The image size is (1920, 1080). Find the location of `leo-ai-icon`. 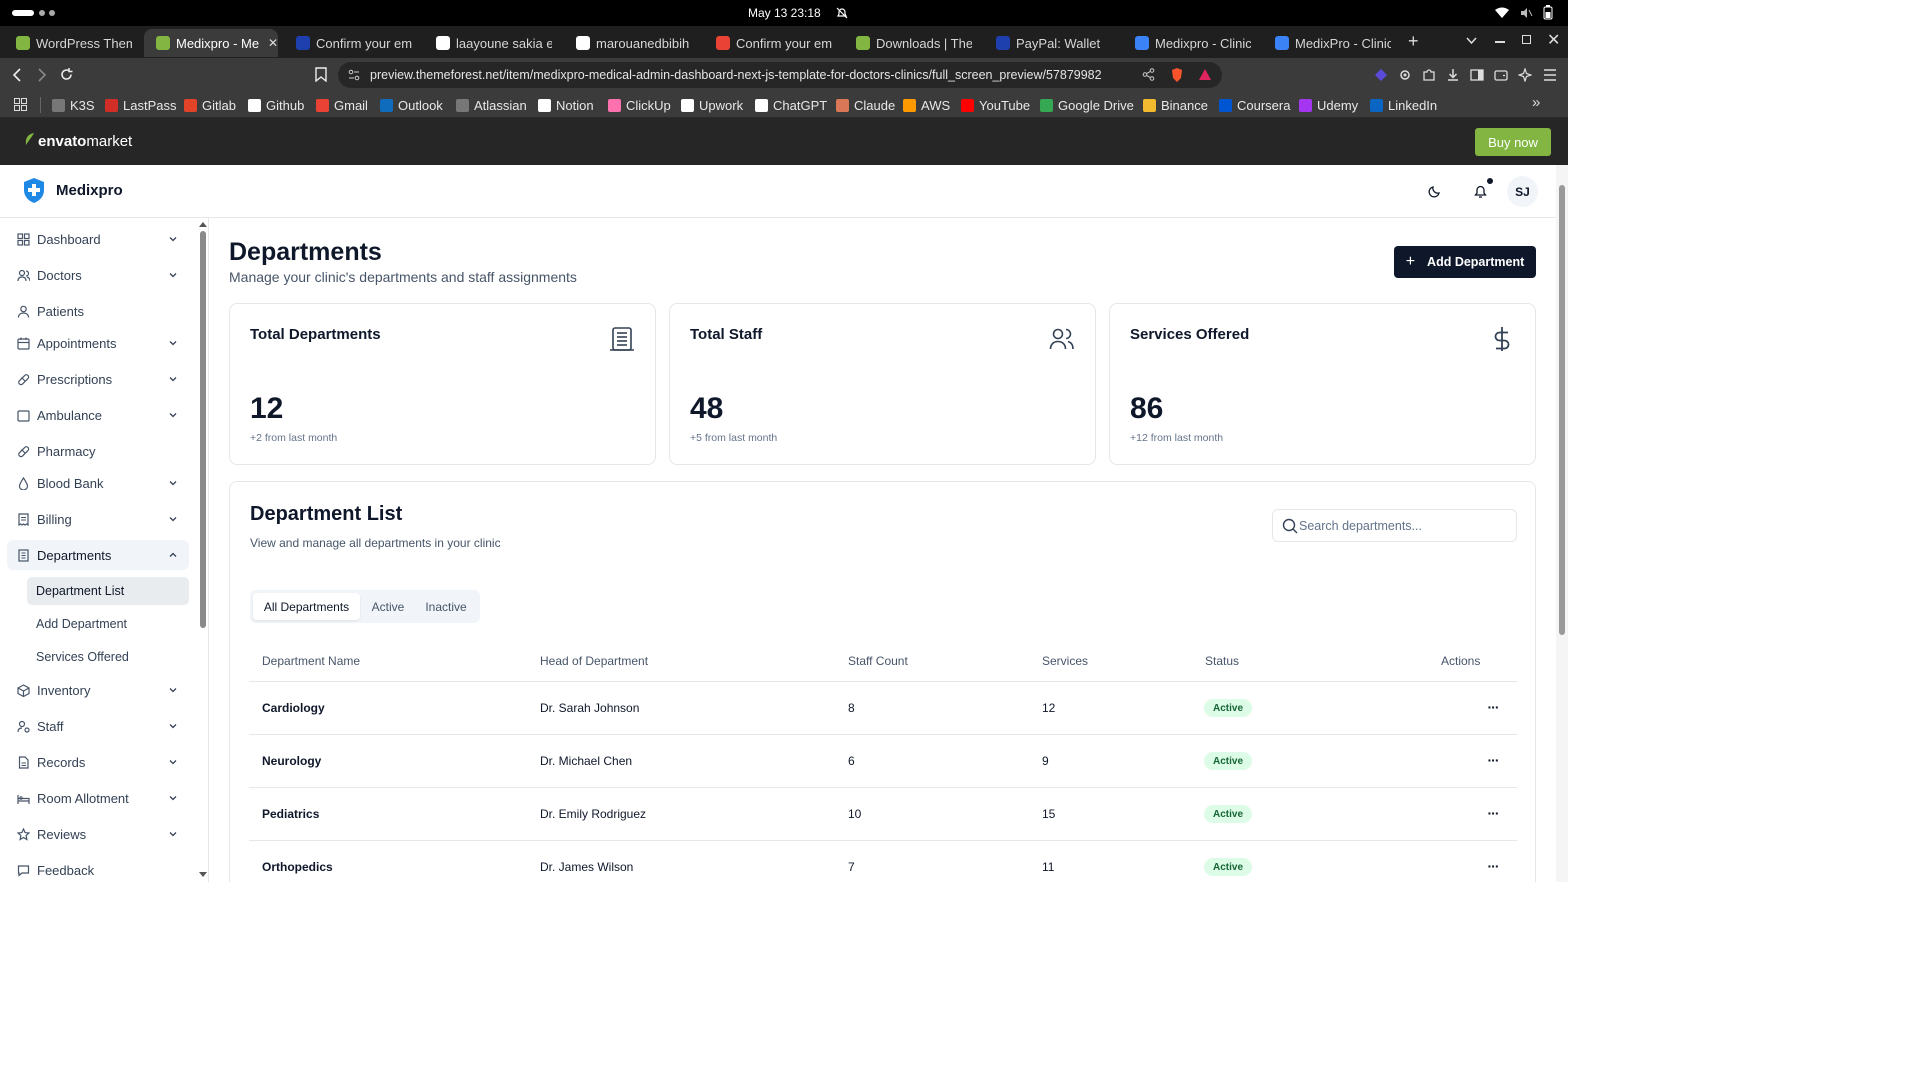

leo-ai-icon is located at coordinates (1525, 75).